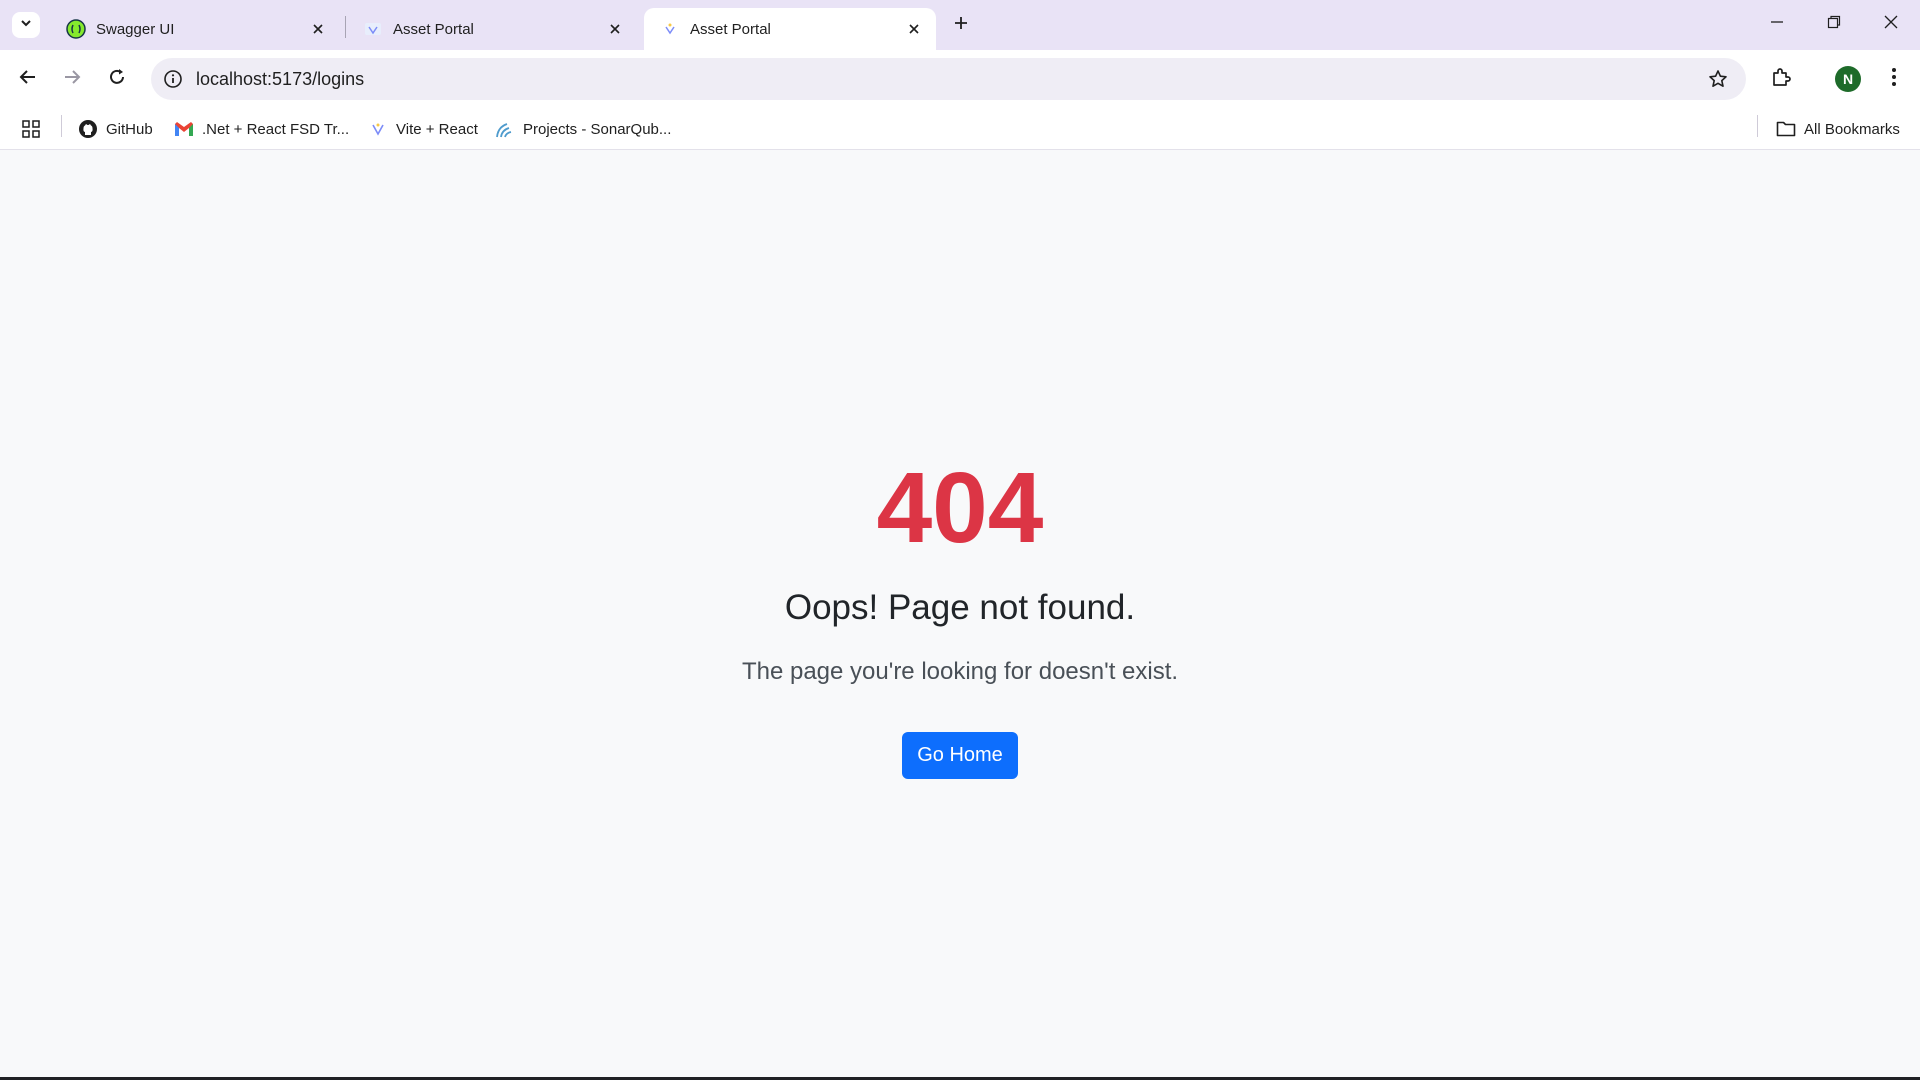 This screenshot has width=1920, height=1080. I want to click on github-icon, so click(88, 129).